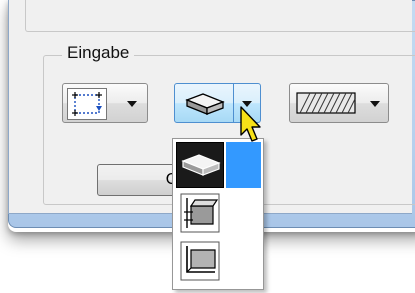  I want to click on input-mode-dropdown-button, so click(105, 103).